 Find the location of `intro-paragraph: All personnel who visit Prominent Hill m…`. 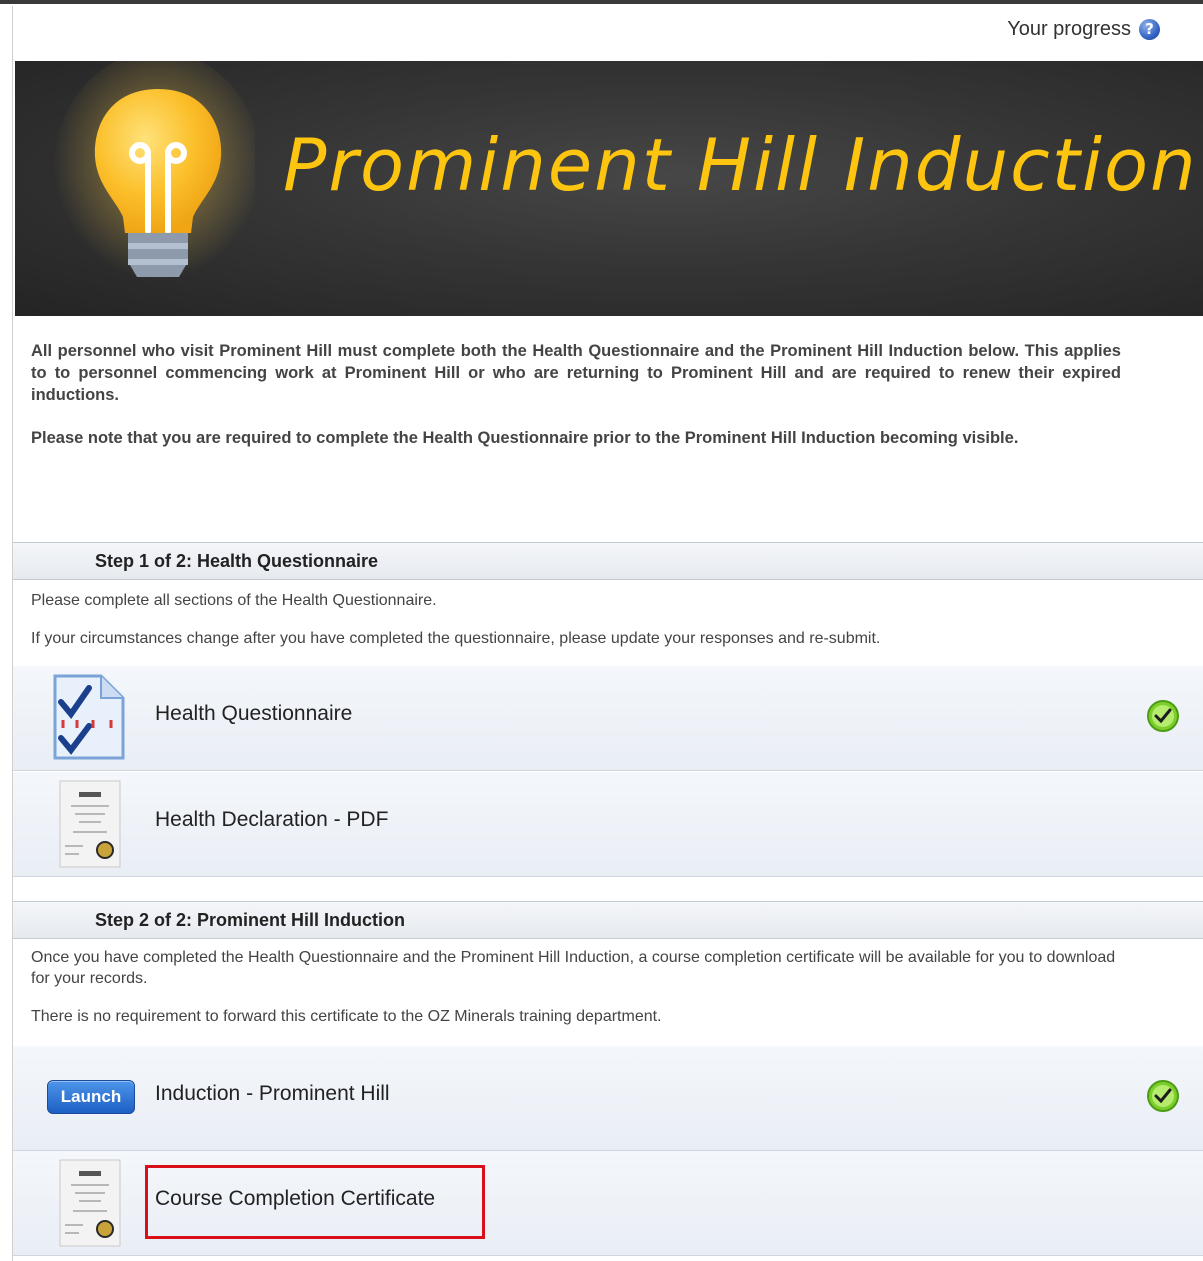

intro-paragraph: All personnel who visit Prominent Hill m… is located at coordinates (576, 373).